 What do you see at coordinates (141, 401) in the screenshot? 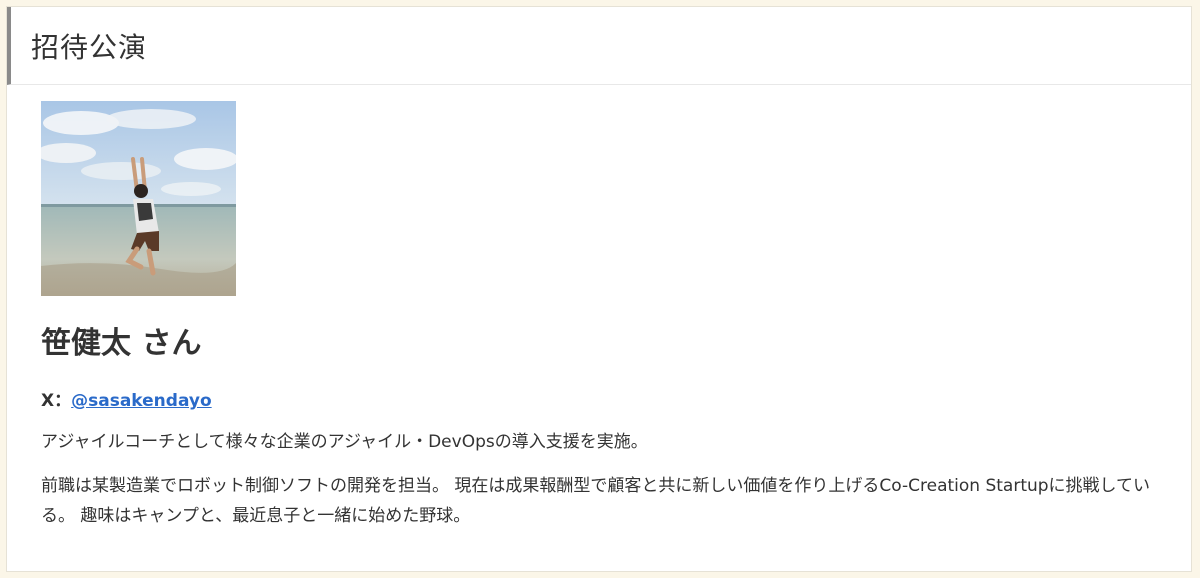
I see `x-handle-link: @sasakendayo` at bounding box center [141, 401].